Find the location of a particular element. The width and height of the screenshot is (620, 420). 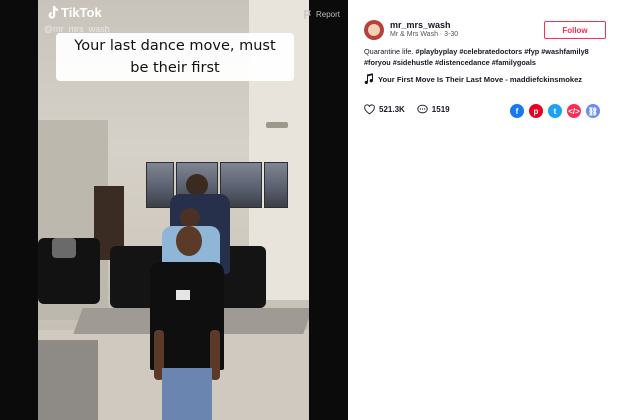

heart-icon is located at coordinates (369, 109).